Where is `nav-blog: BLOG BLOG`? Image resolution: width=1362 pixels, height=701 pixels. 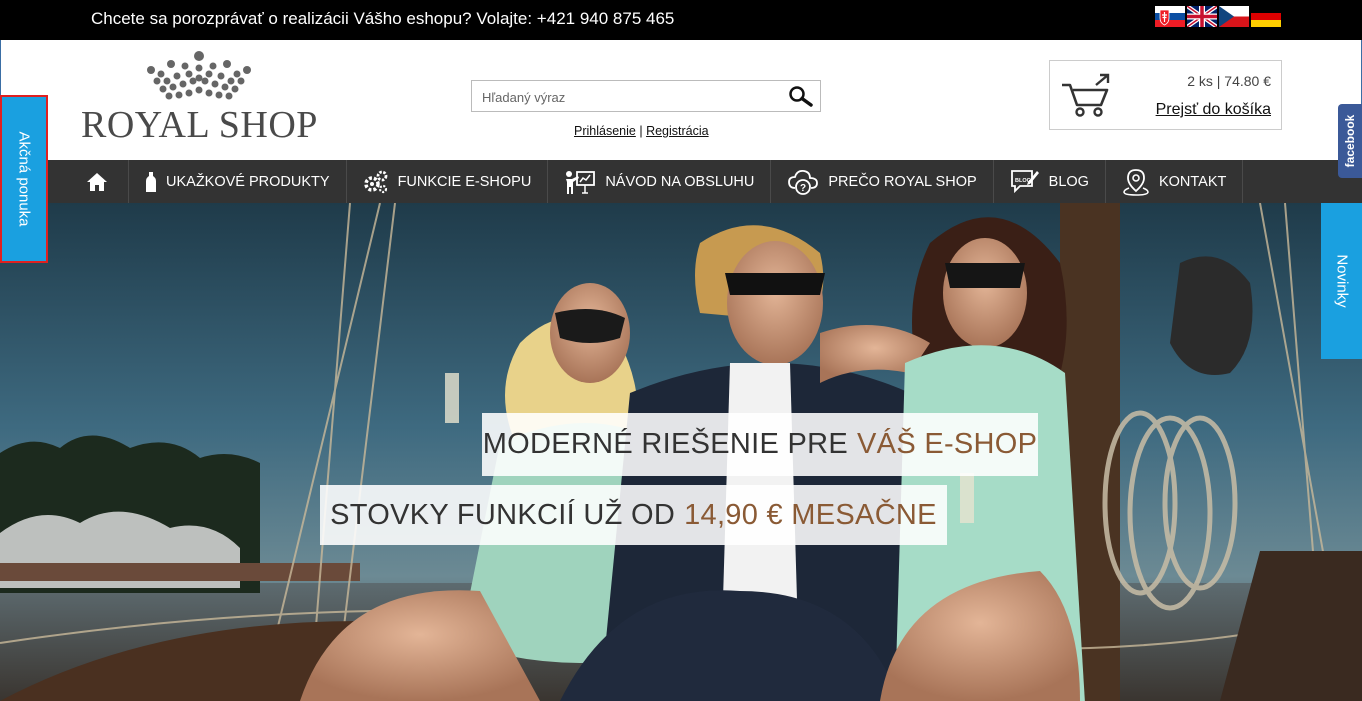
nav-blog: BLOG BLOG is located at coordinates (1050, 181).